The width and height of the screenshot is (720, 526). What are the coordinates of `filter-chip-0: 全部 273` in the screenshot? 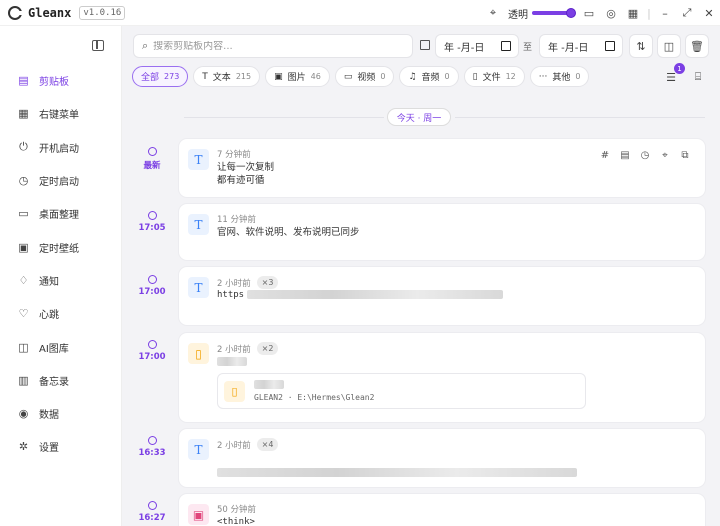 It's located at (160, 76).